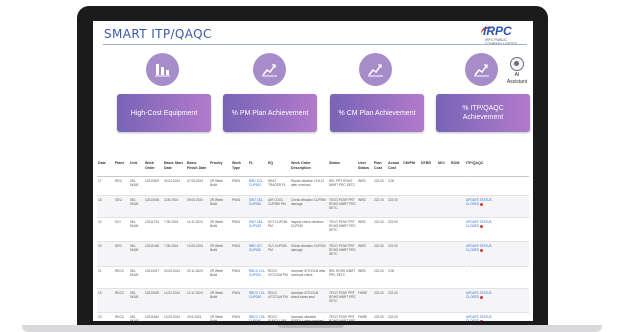  I want to click on irpc-logo: IRPC IRPC PUBLIC COMPANY LIMITED, so click(501, 35).